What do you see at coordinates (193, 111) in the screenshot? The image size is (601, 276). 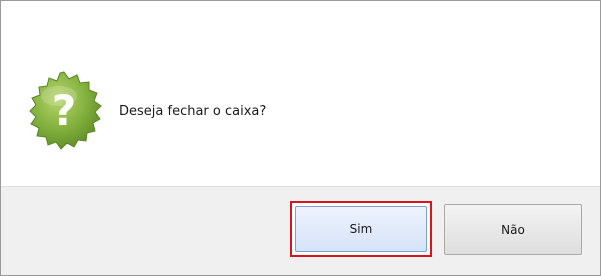 I see `dialog-message: Deseja fechar o caixa?` at bounding box center [193, 111].